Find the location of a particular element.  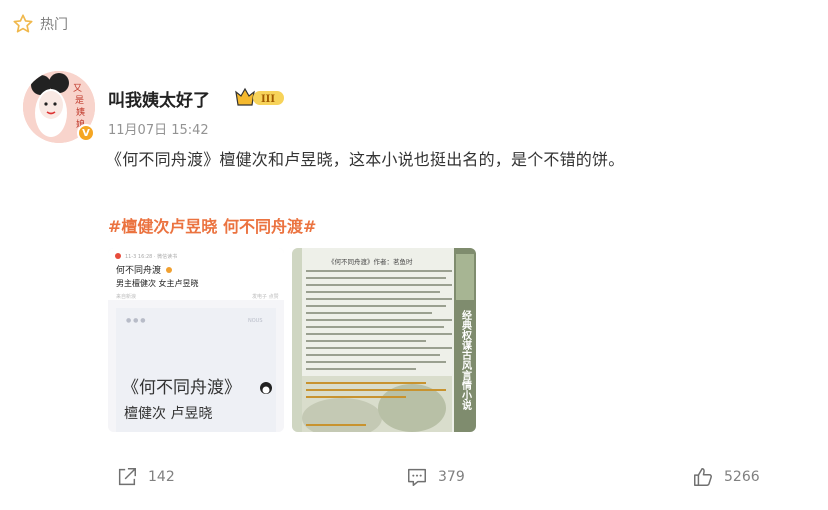

post-time: 11月07日 15:42 is located at coordinates (158, 128).